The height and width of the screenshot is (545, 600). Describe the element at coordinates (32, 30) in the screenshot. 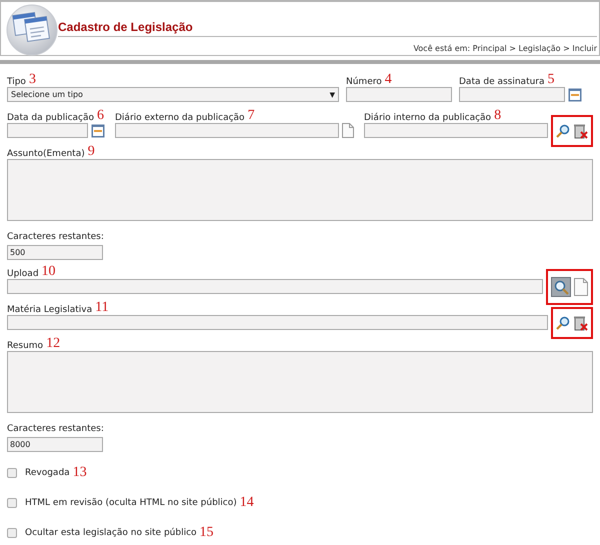

I see `logo-icon` at that location.